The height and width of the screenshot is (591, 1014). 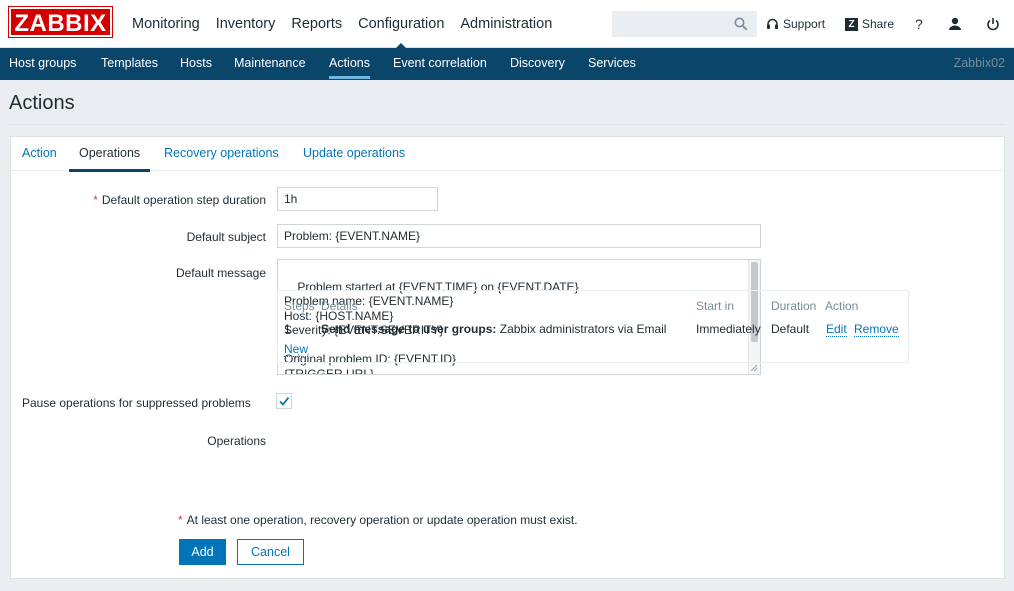 What do you see at coordinates (878, 24) in the screenshot?
I see `share-label: Share` at bounding box center [878, 24].